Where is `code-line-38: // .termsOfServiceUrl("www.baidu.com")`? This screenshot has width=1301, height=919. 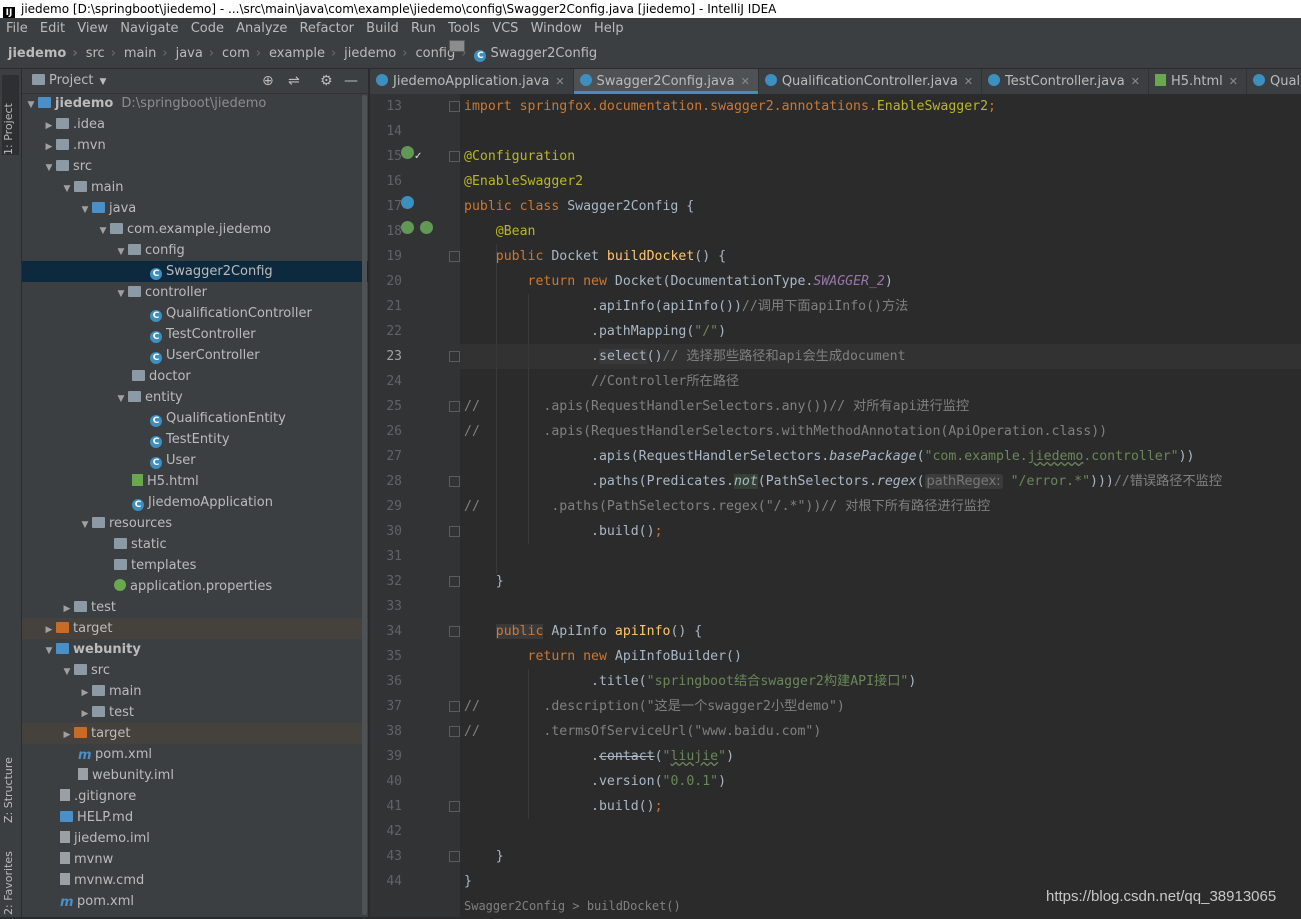 code-line-38: // .termsOfServiceUrl("www.baidu.com") is located at coordinates (843, 731).